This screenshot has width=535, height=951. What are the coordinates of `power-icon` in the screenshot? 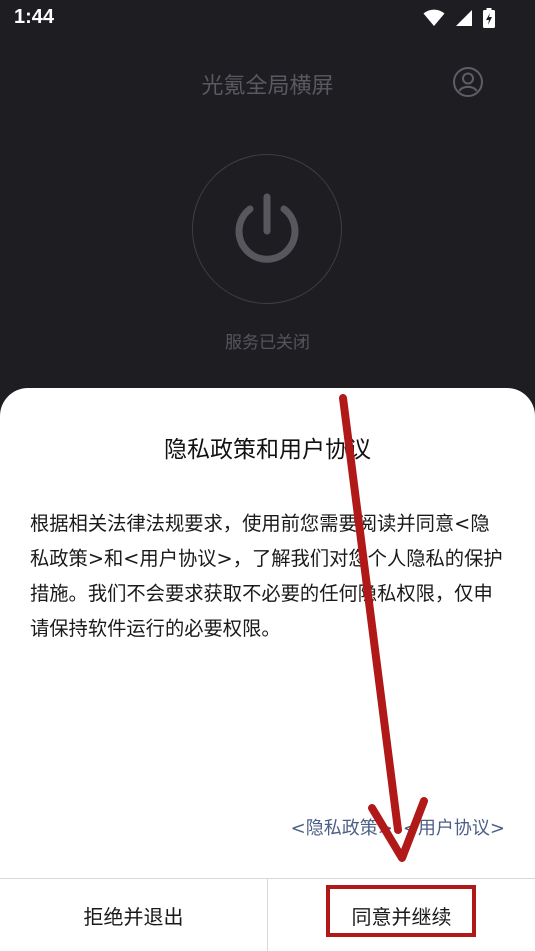 It's located at (267, 229).